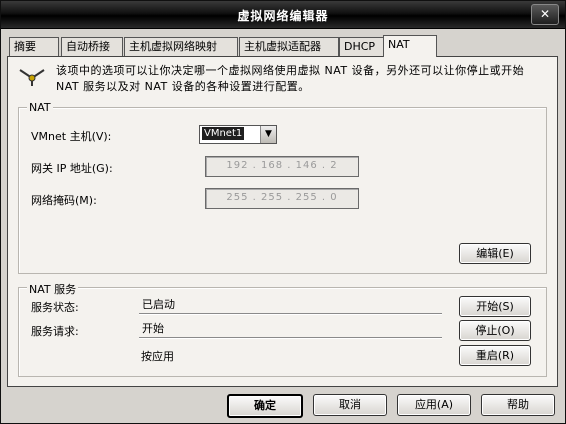 The width and height of the screenshot is (566, 424). Describe the element at coordinates (34, 46) in the screenshot. I see `tab-summary: 摘要` at that location.